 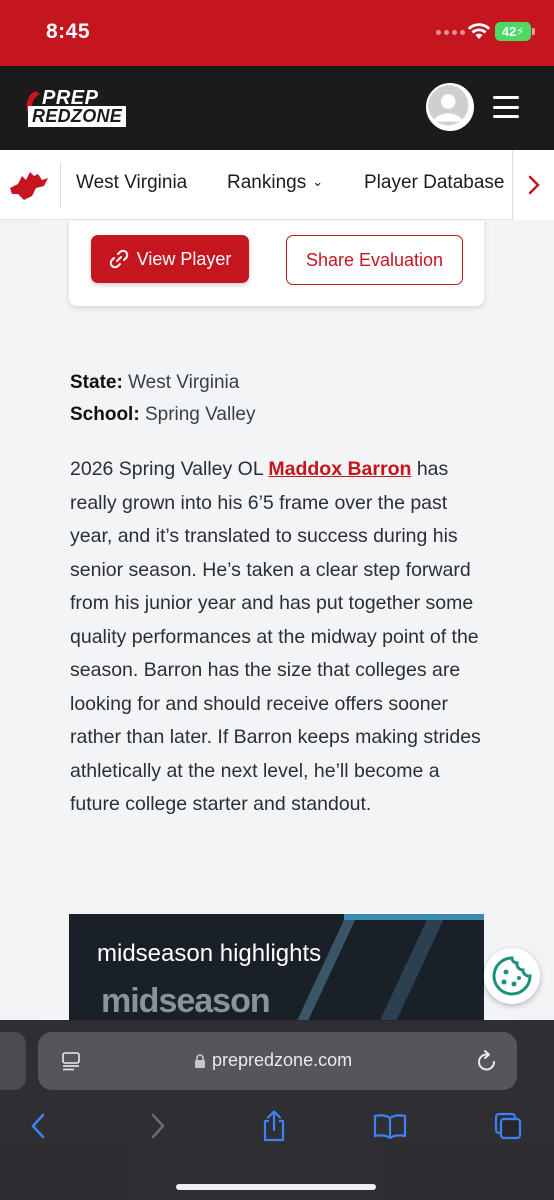 I want to click on page-menu-icon, so click(x=71, y=1061).